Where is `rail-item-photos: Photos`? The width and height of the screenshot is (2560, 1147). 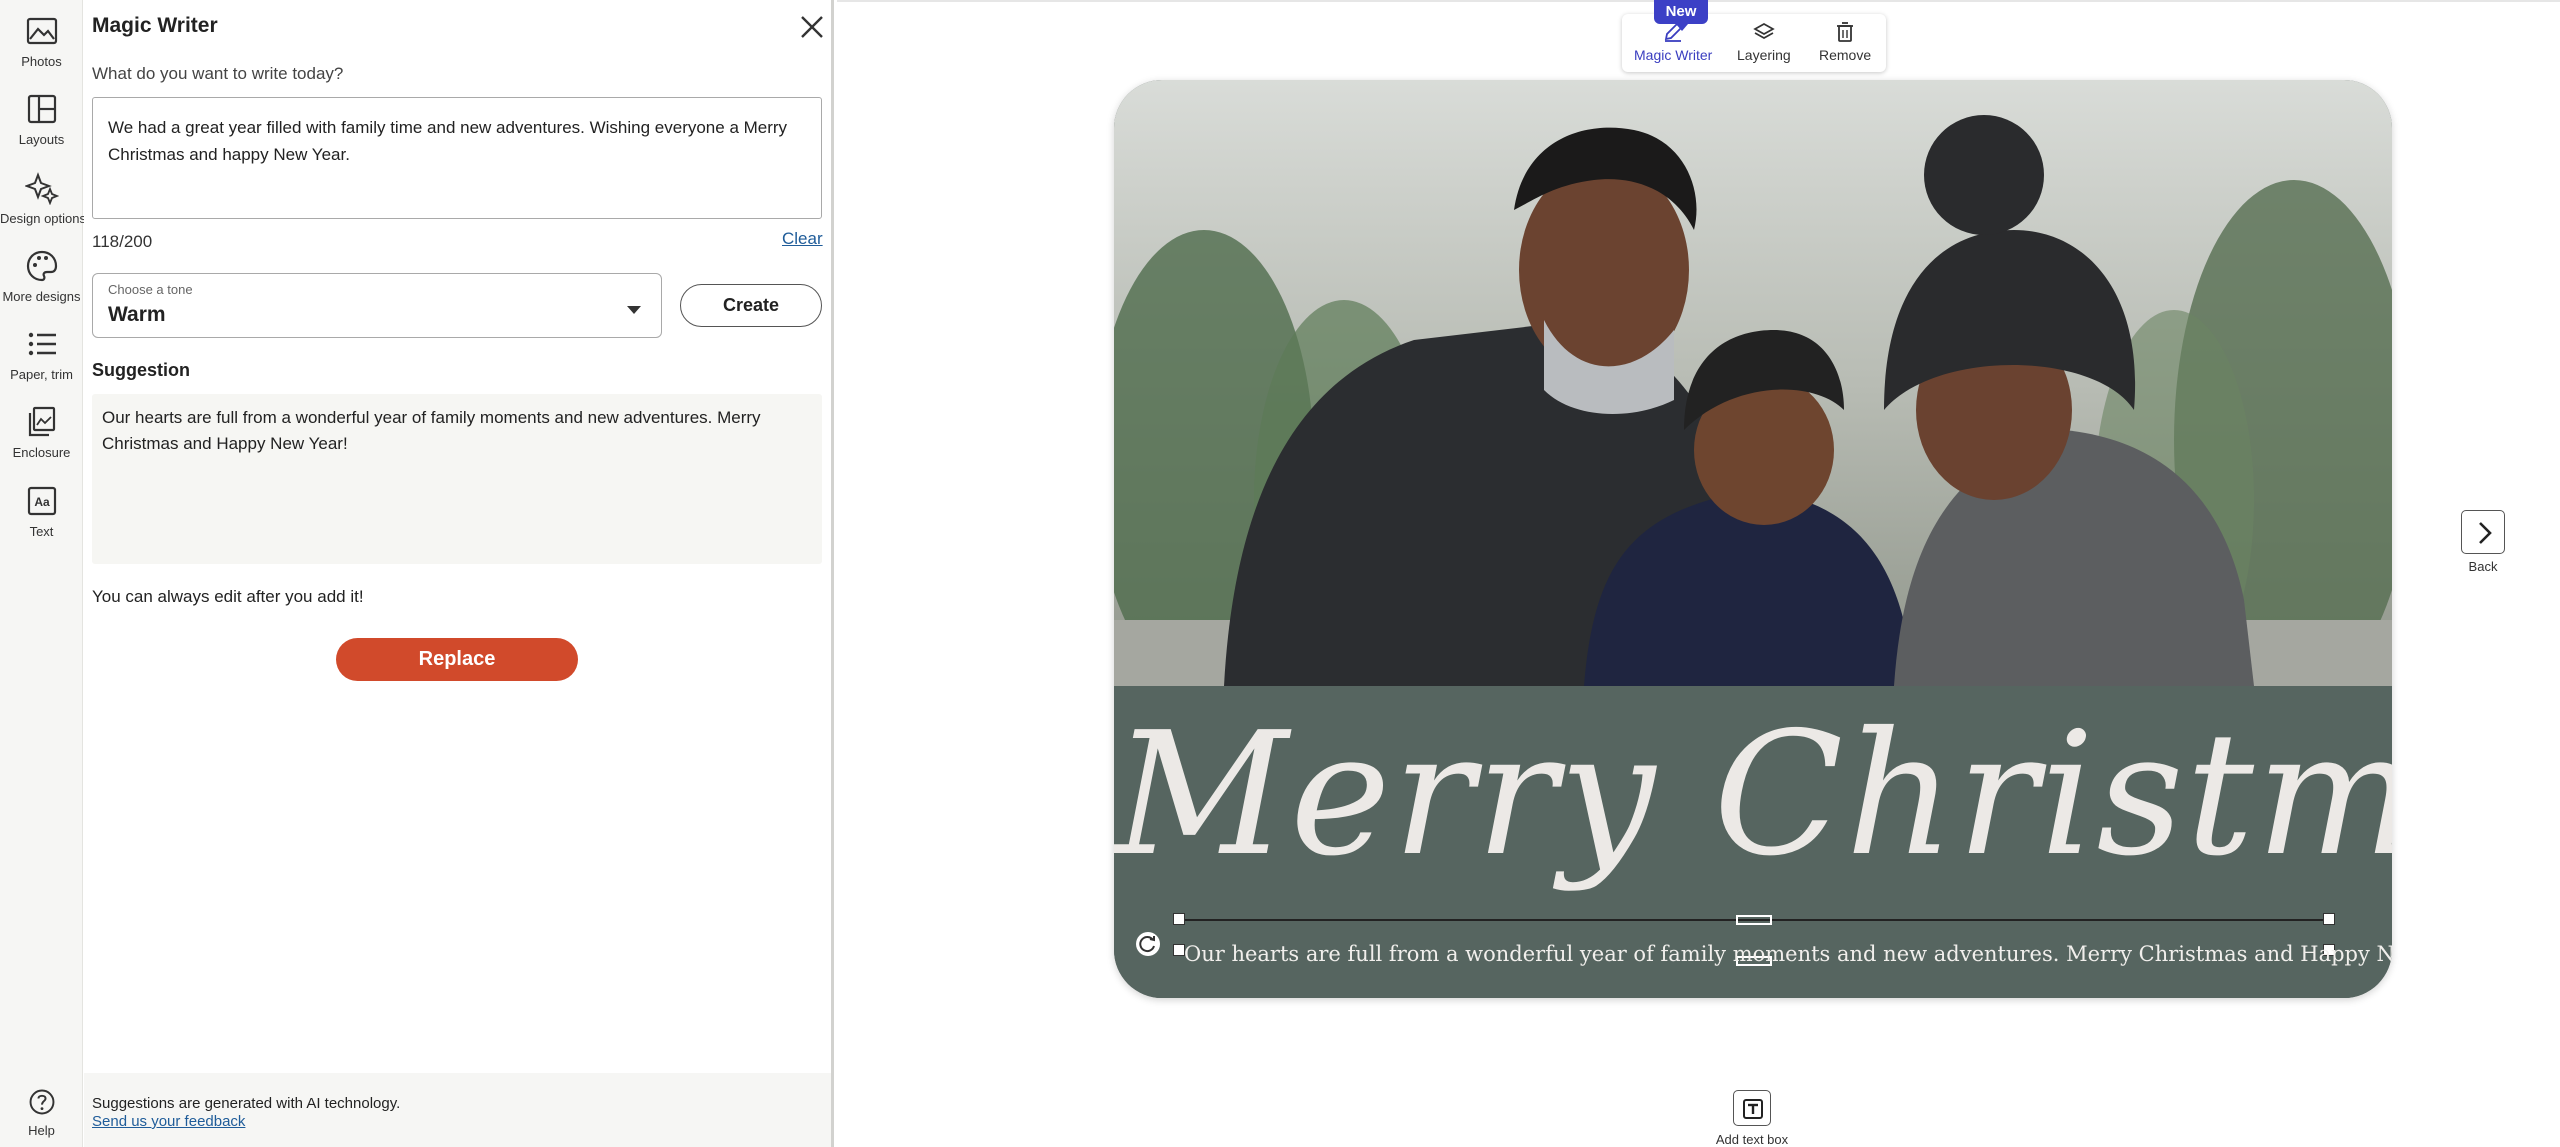
rail-item-photos: Photos is located at coordinates (41, 41).